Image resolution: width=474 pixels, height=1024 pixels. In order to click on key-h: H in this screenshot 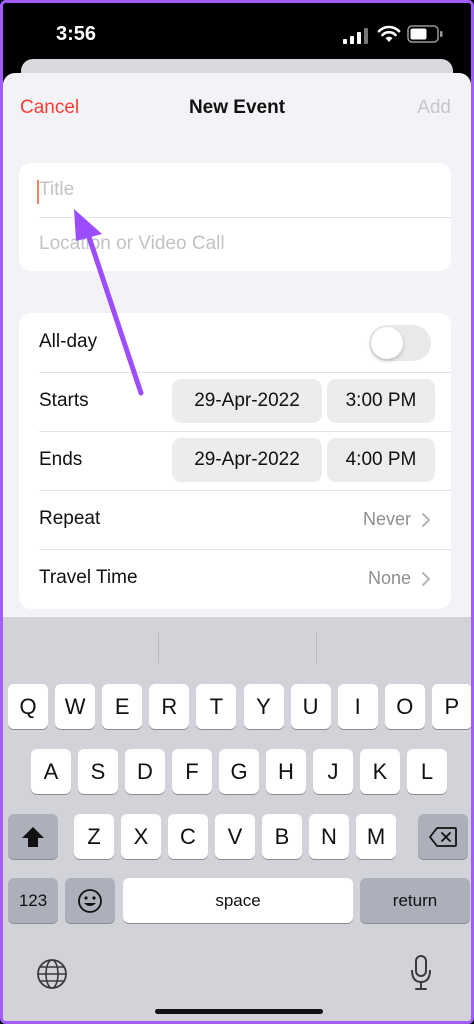, I will do `click(286, 771)`.